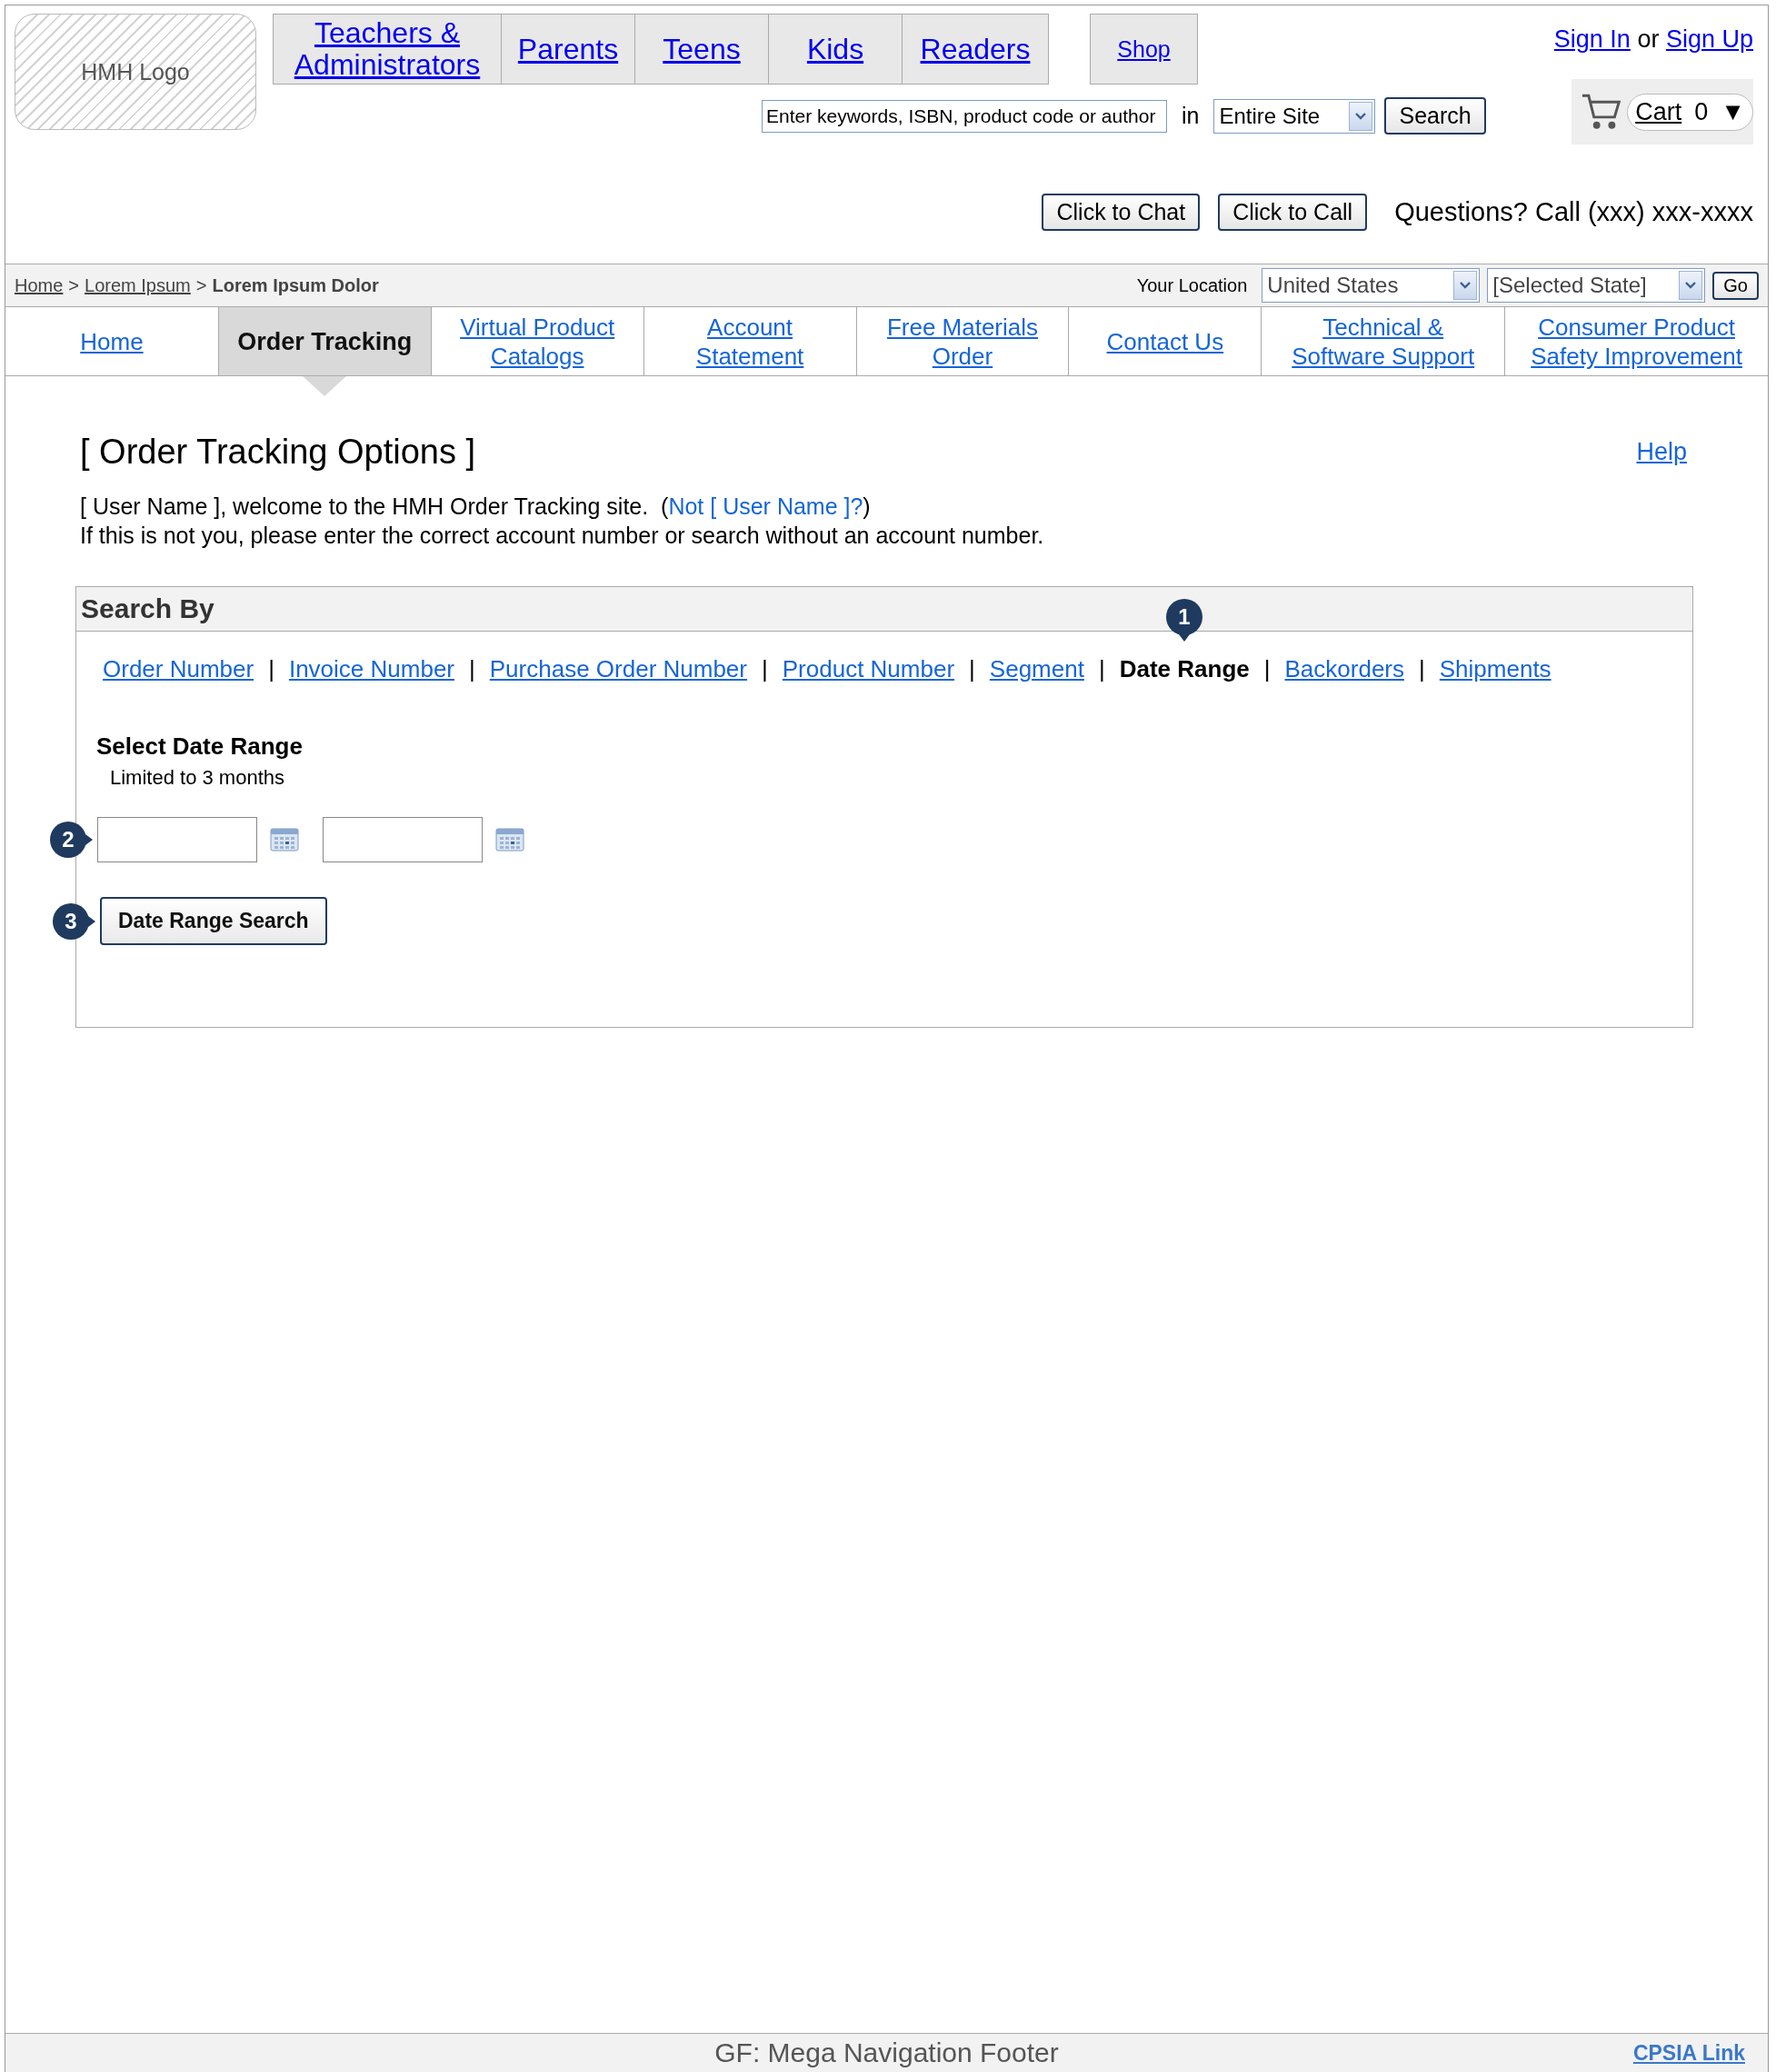 The image size is (1776, 2072). Describe the element at coordinates (138, 285) in the screenshot. I see `breadcrumb-link: Lorem Ipsum` at that location.